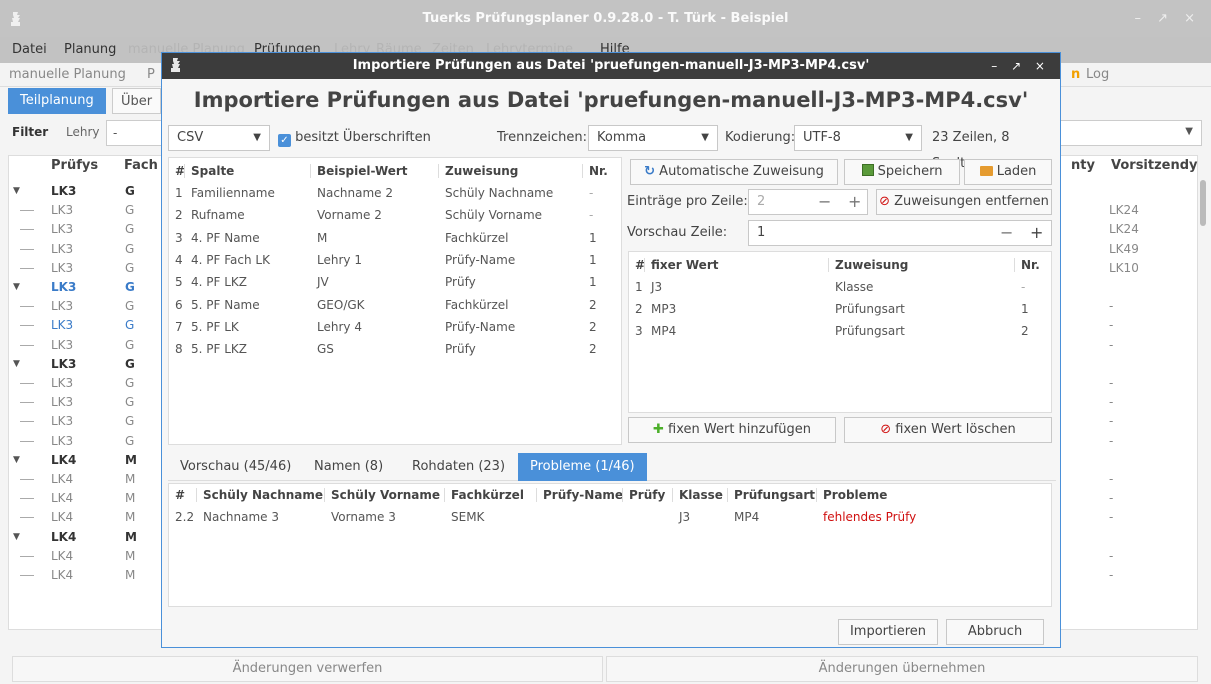 This screenshot has width=1211, height=684. What do you see at coordinates (684, 265) in the screenshot?
I see `column-header: fixer Wert` at bounding box center [684, 265].